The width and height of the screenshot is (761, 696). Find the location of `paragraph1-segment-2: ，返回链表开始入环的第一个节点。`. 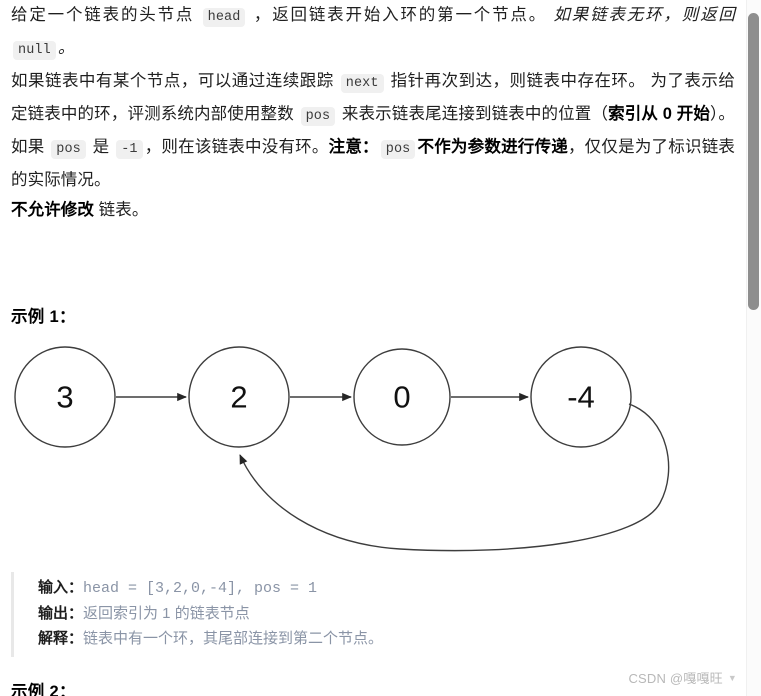

paragraph1-segment-2: ，返回链表开始入环的第一个节点。 is located at coordinates (400, 15).